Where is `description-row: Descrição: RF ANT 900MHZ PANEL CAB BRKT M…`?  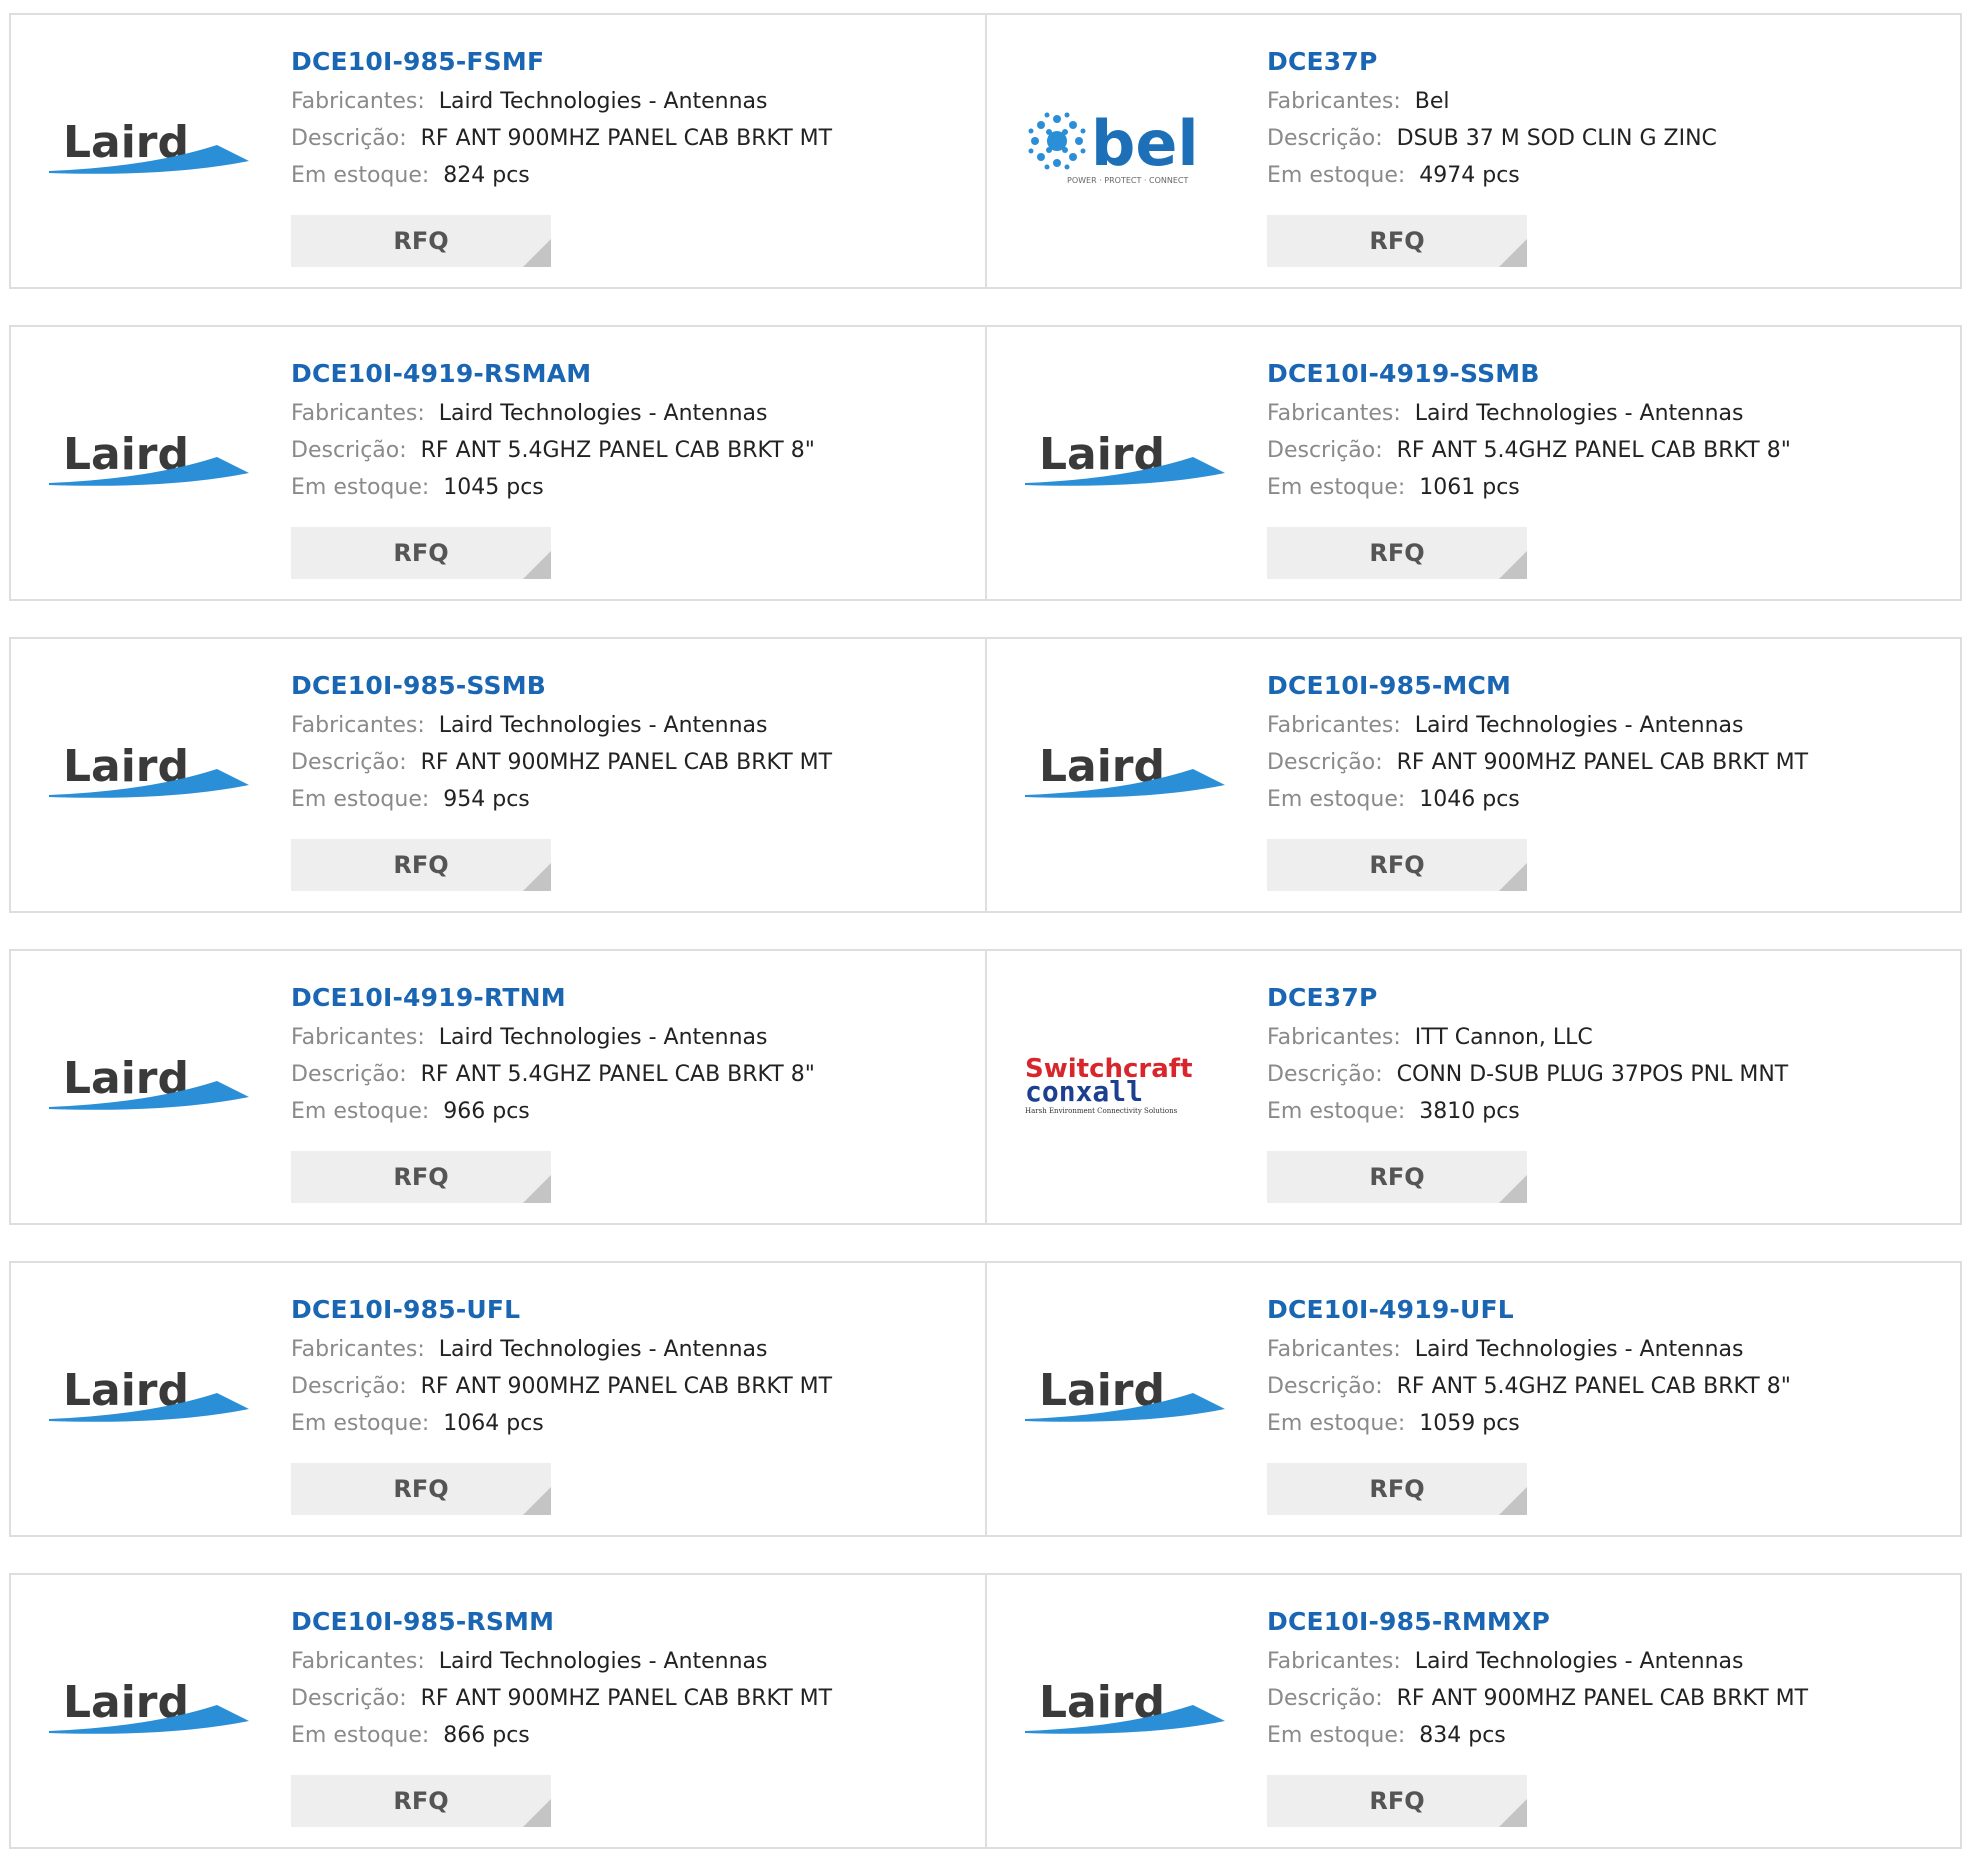 description-row: Descrição: RF ANT 900MHZ PANEL CAB BRKT M… is located at coordinates (633, 1386).